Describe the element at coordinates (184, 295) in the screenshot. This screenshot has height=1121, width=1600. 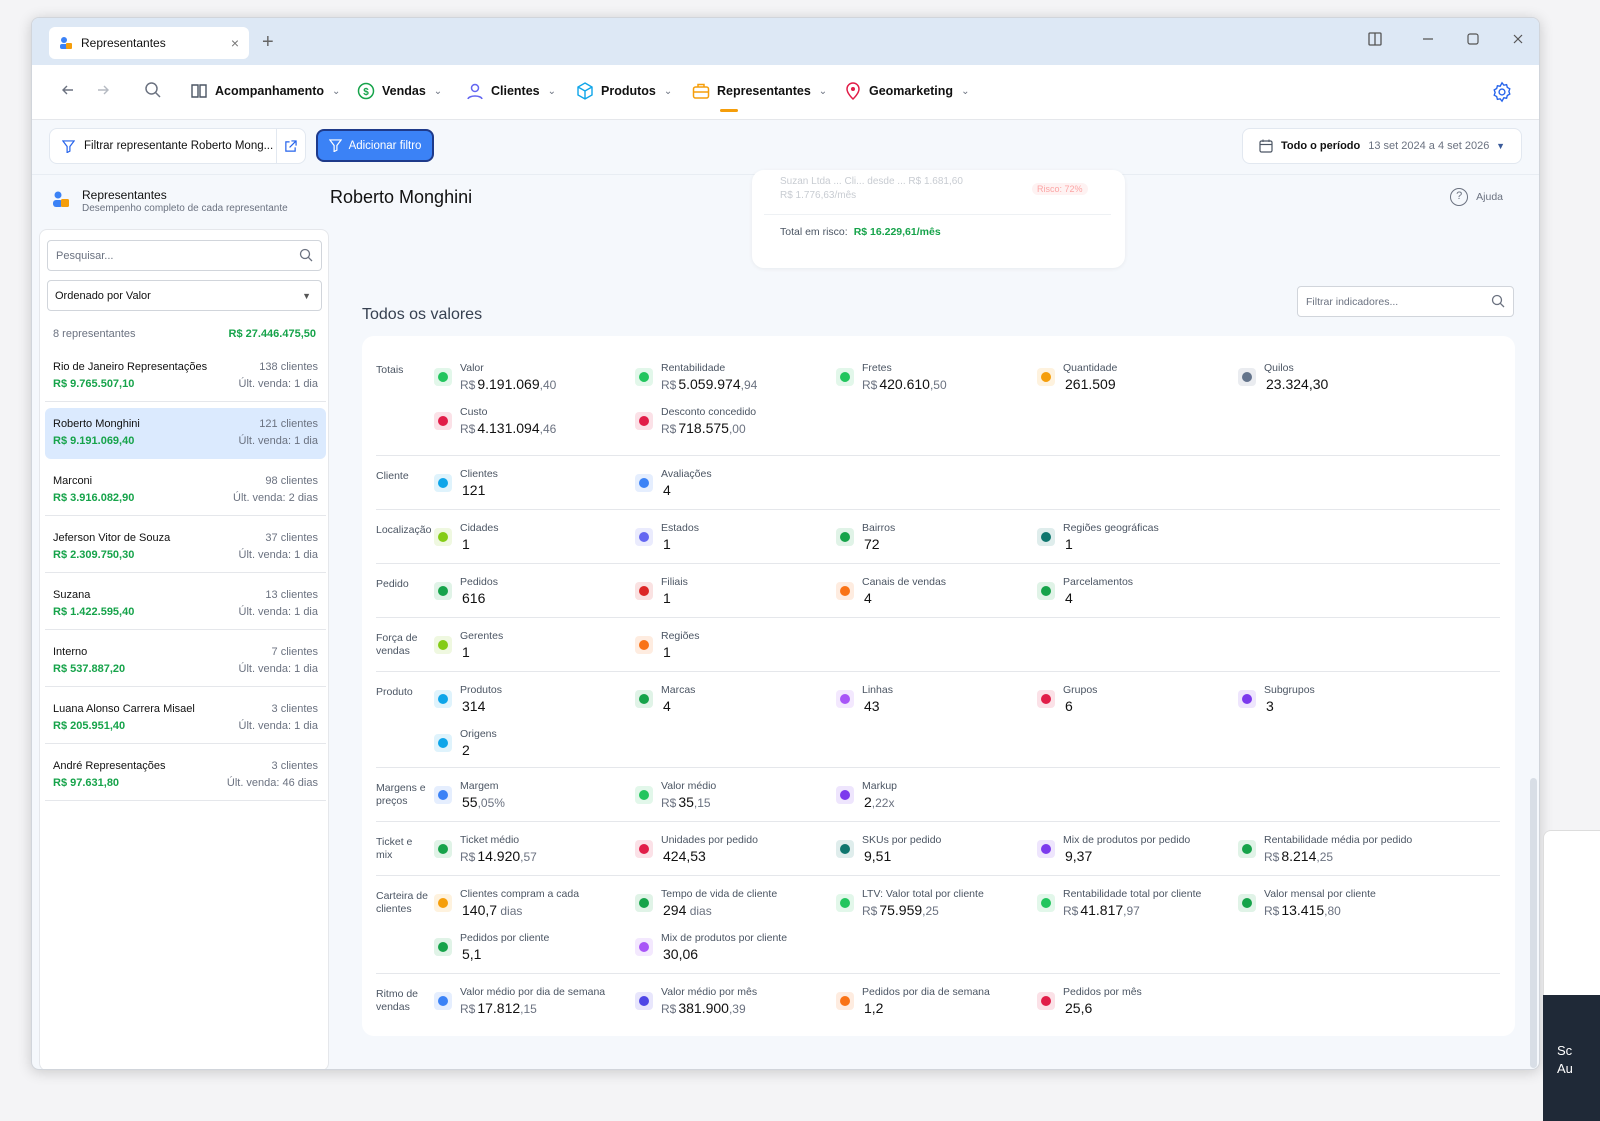
I see `sort-select: Ordenado por Valor ▼` at that location.